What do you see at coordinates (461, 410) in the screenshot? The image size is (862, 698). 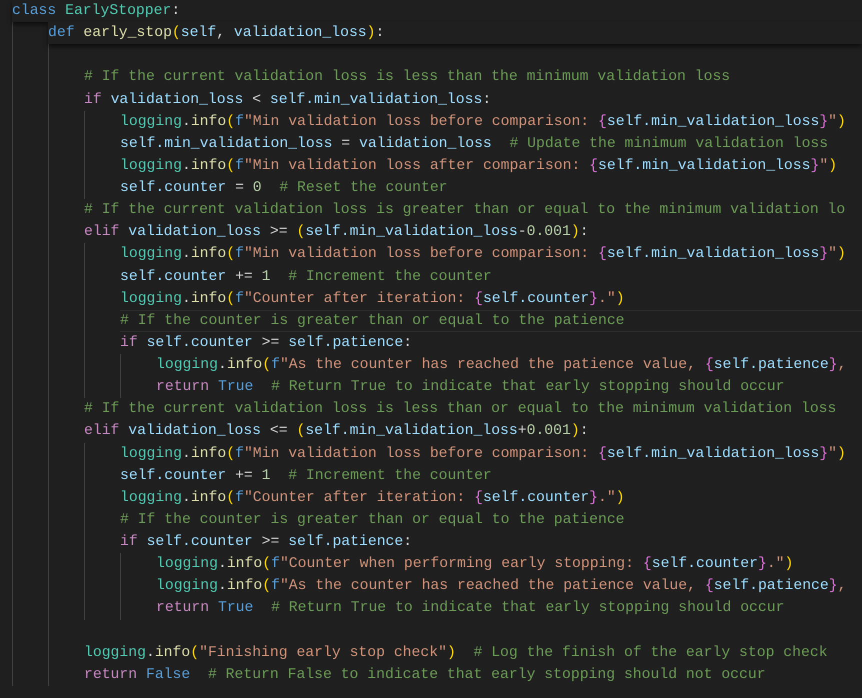 I see `code-line: # If the current validation loss is less than or equal to the minimum validation loss` at bounding box center [461, 410].